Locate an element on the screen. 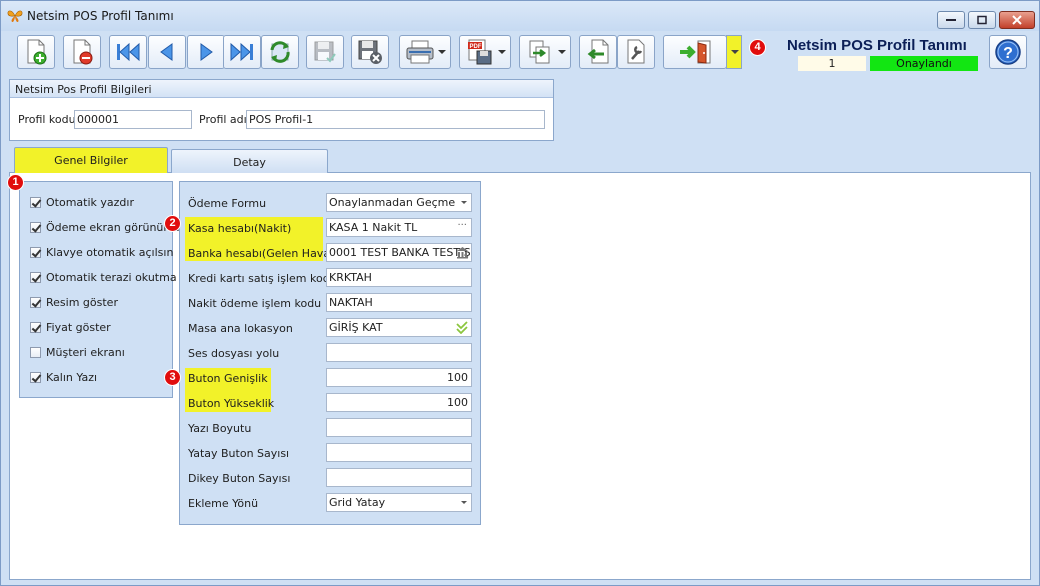 The image size is (1040, 586). transfer-dropdown-arrow is located at coordinates (562, 52).